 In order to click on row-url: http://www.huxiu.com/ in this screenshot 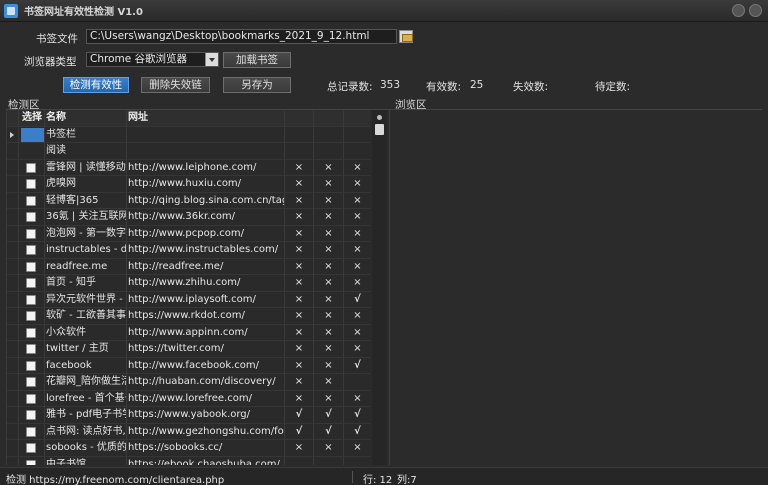, I will do `click(206, 184)`.